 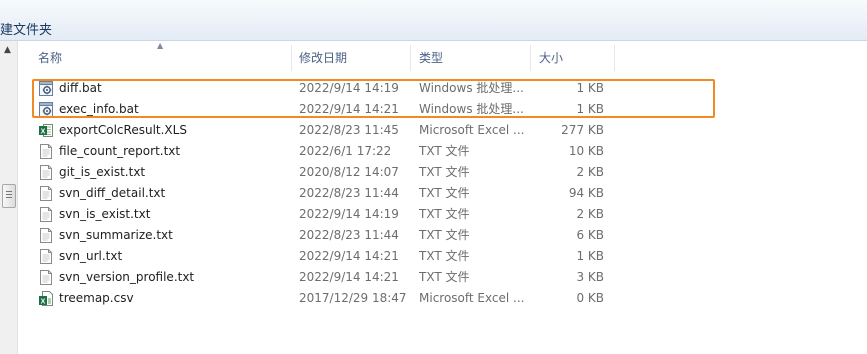 I want to click on file-size: 1 KB, so click(x=590, y=256).